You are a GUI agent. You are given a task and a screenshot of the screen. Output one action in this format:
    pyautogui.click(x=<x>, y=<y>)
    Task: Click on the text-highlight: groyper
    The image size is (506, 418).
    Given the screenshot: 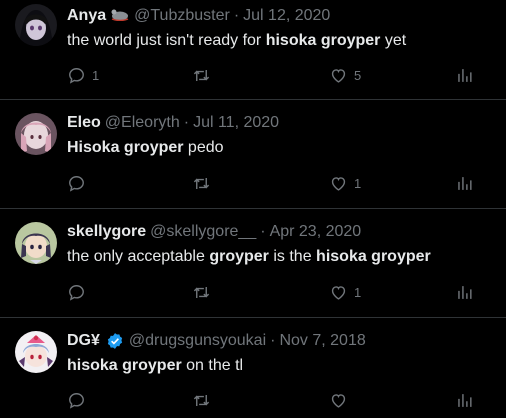 What is the action you would take?
    pyautogui.click(x=239, y=256)
    